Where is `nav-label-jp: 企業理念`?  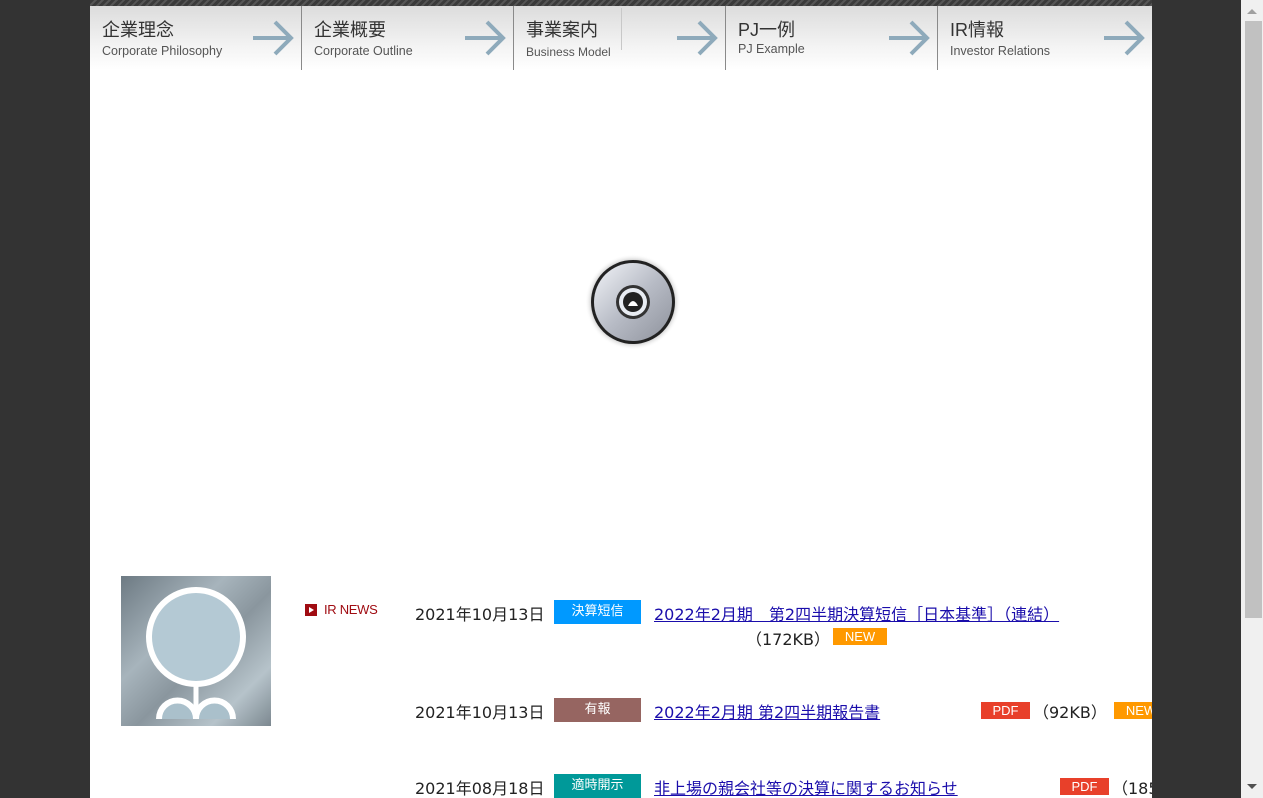 nav-label-jp: 企業理念 is located at coordinates (138, 30).